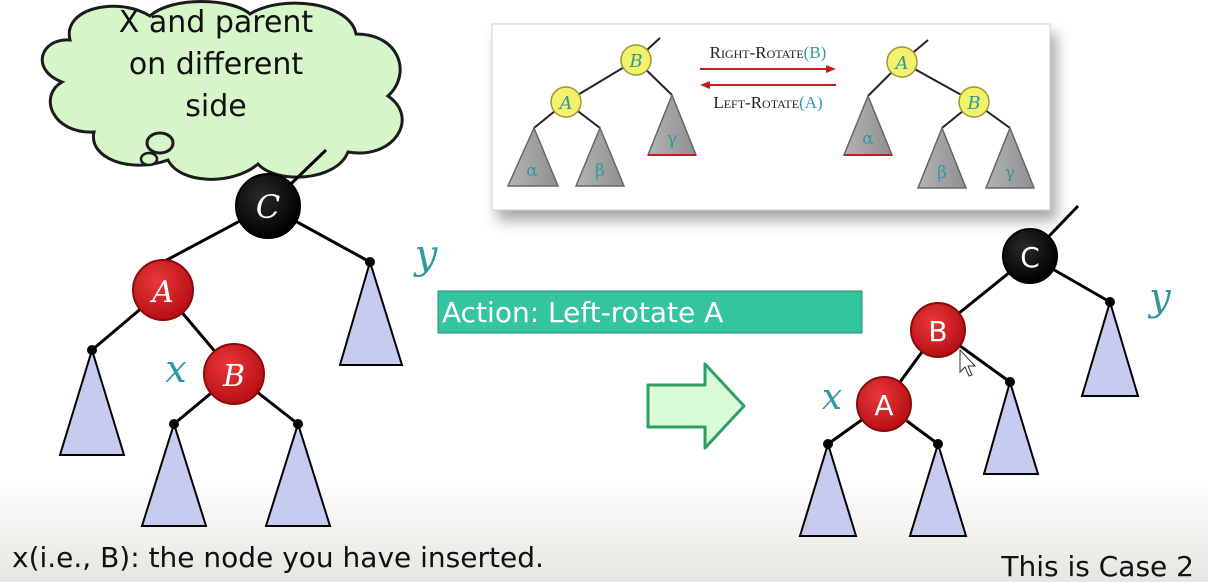 This screenshot has width=1208, height=582. Describe the element at coordinates (565, 103) in the screenshot. I see `inset-node-a-left-label: A` at that location.